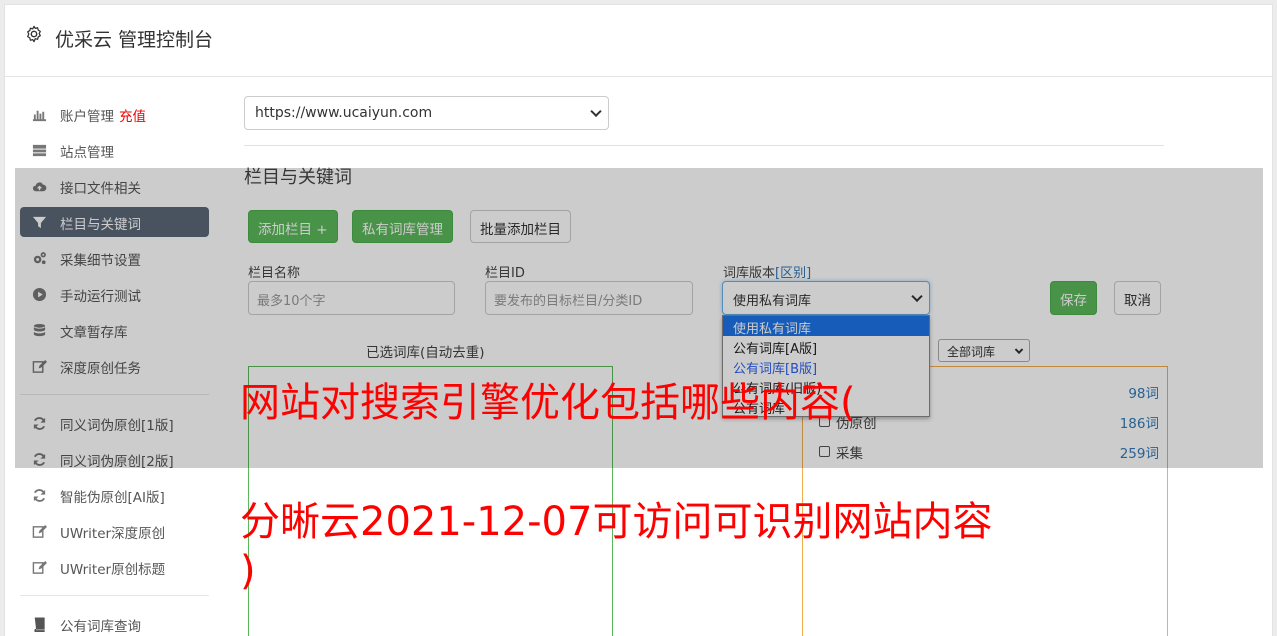 The image size is (1277, 636). I want to click on gear-icon, so click(34, 34).